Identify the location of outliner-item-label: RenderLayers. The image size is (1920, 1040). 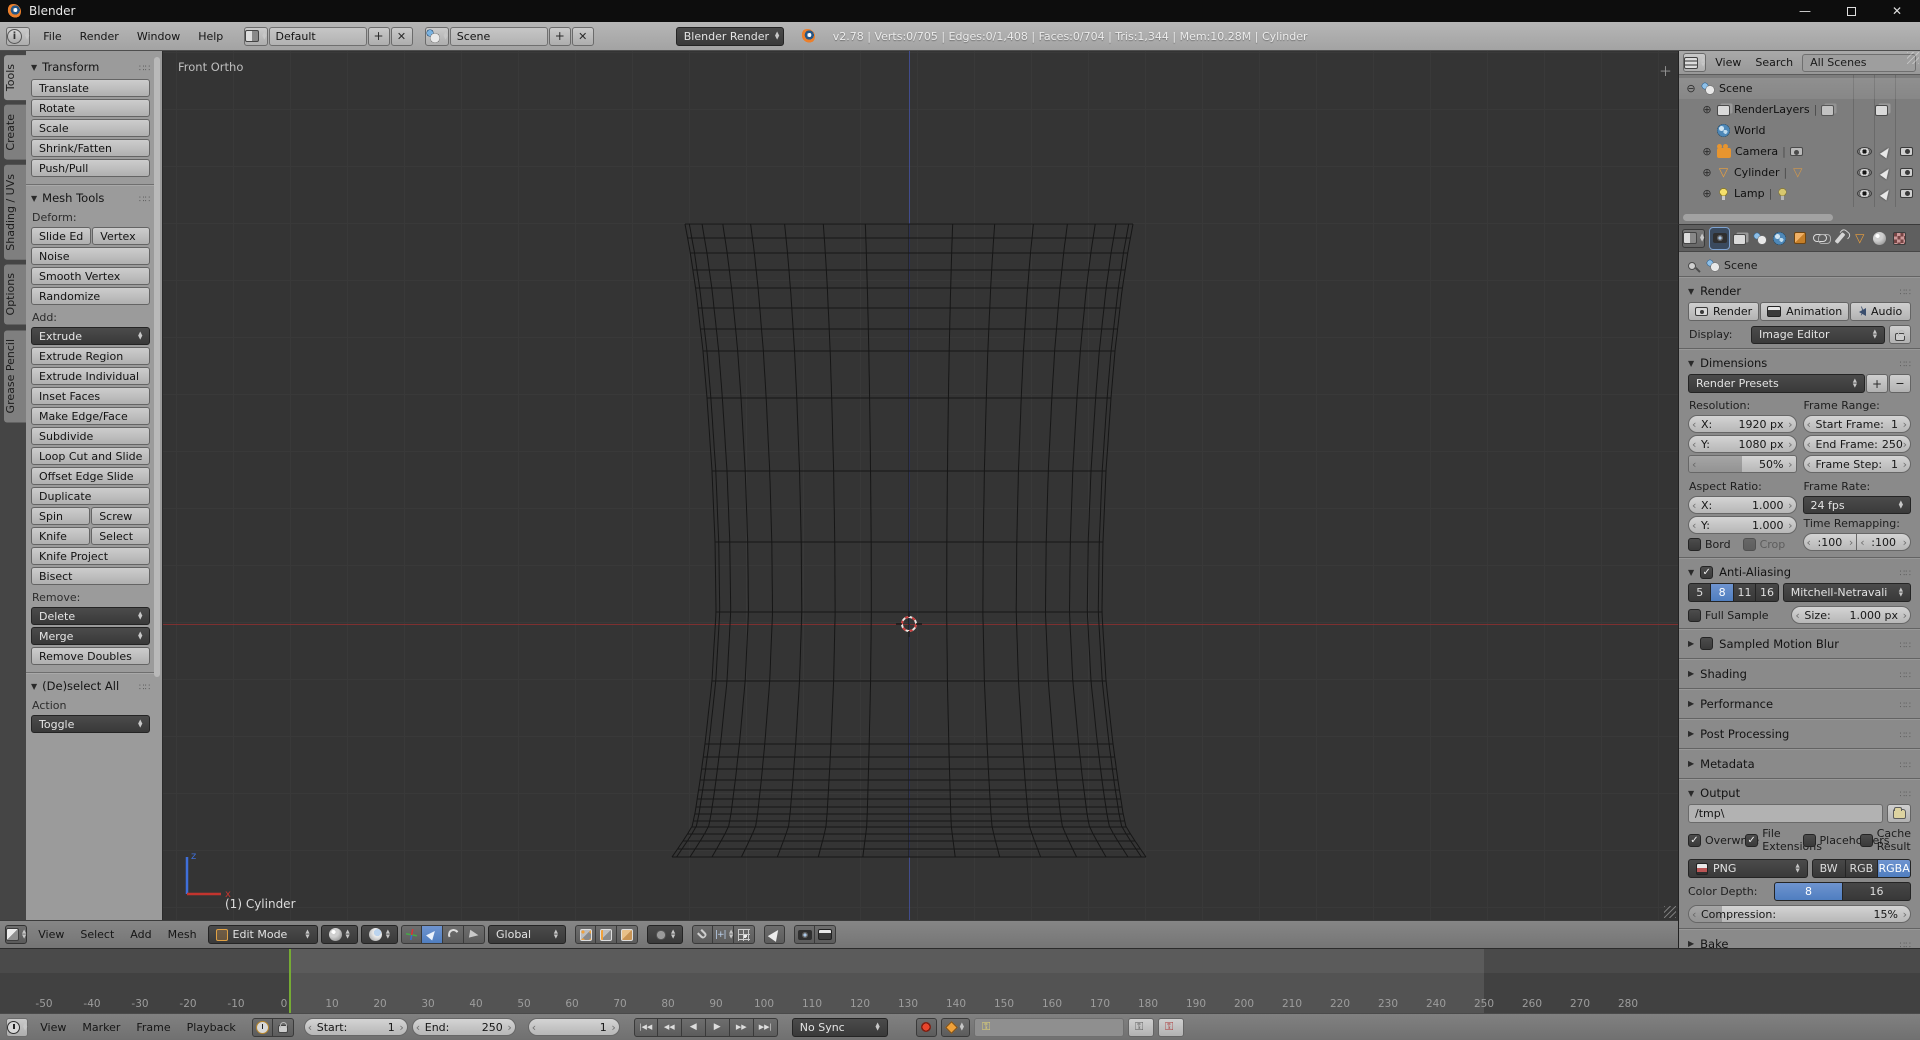
(1772, 109).